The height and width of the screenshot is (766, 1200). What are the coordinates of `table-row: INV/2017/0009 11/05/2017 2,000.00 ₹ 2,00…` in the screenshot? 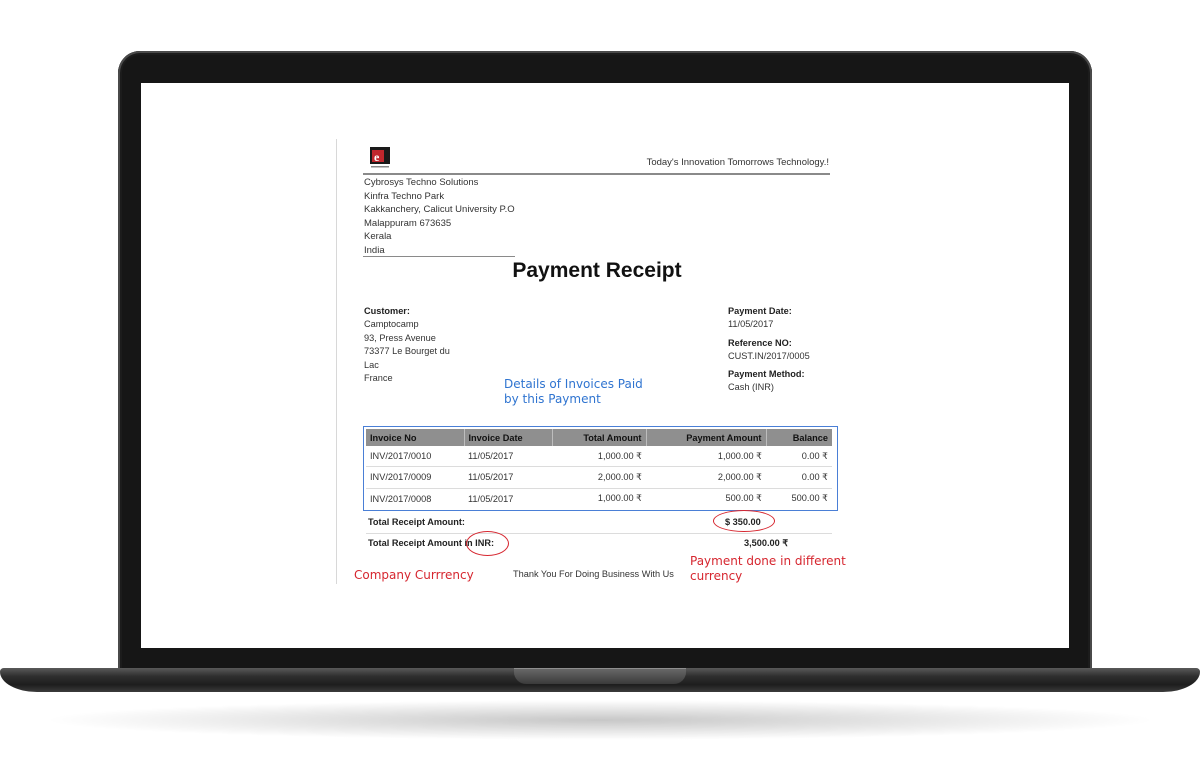 It's located at (599, 477).